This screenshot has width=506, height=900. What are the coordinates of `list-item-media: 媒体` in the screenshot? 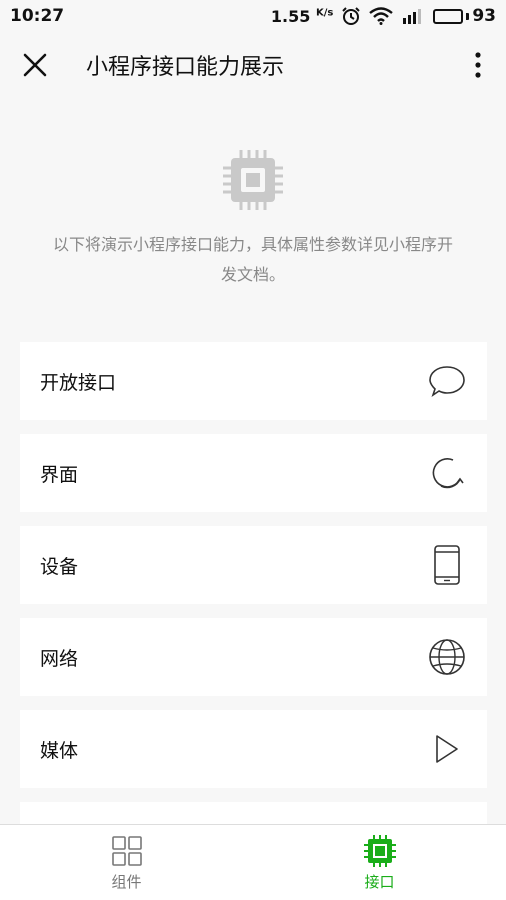 It's located at (253, 749).